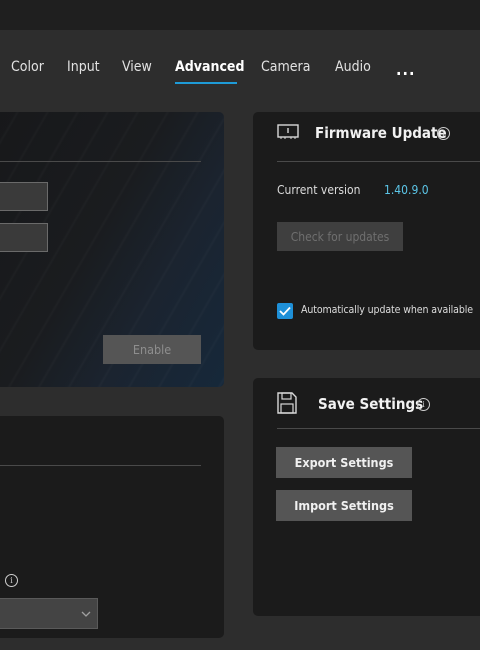 This screenshot has height=650, width=480. What do you see at coordinates (27, 67) in the screenshot?
I see `tab-color: Color` at bounding box center [27, 67].